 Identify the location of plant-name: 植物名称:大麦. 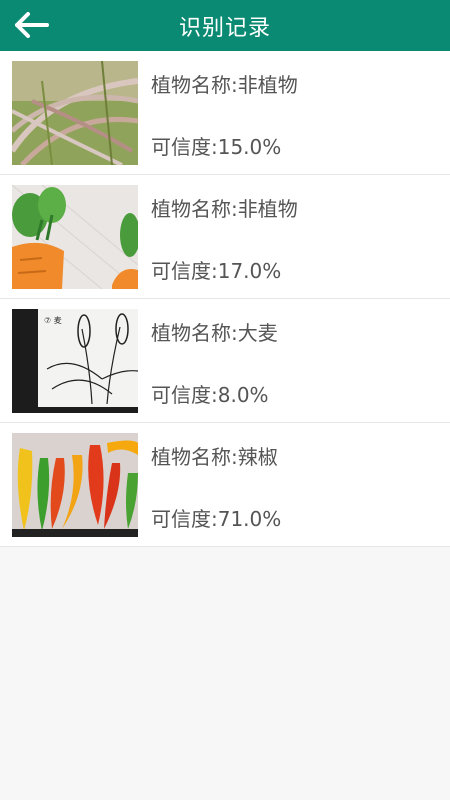
(214, 333).